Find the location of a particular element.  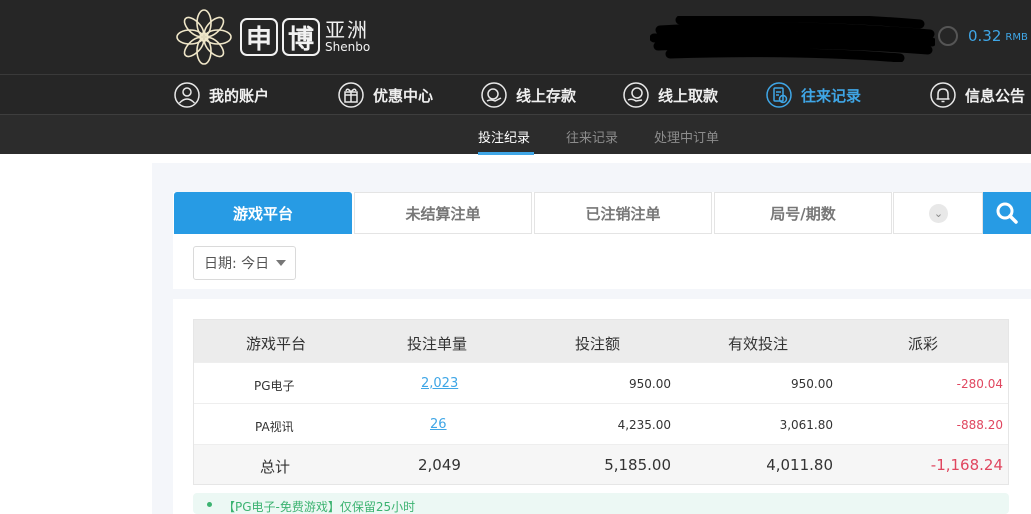

sub-nav: 投注纪录 往来记录 处理中订单 is located at coordinates (515, 134).